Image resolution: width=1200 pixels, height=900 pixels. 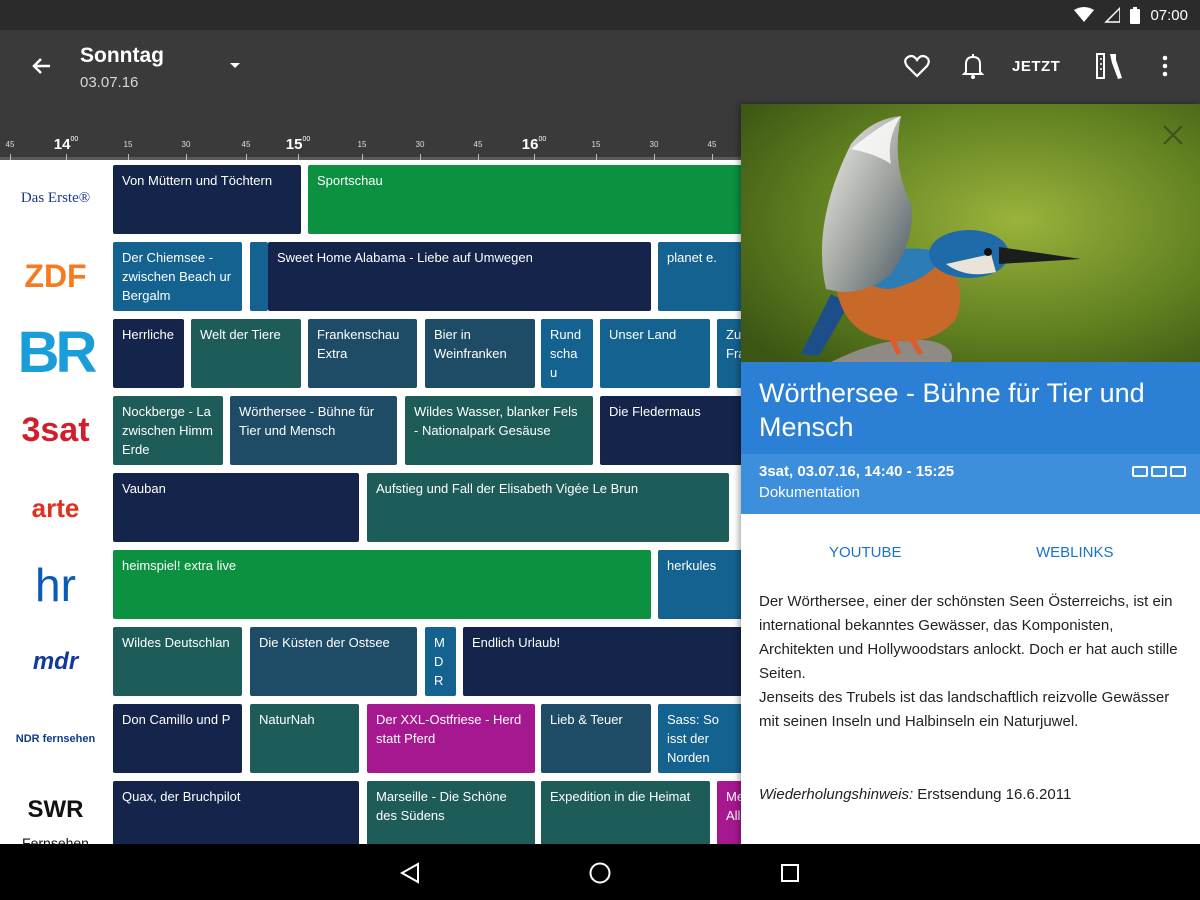 What do you see at coordinates (865, 552) in the screenshot?
I see `youtube-button: YOUTUBE` at bounding box center [865, 552].